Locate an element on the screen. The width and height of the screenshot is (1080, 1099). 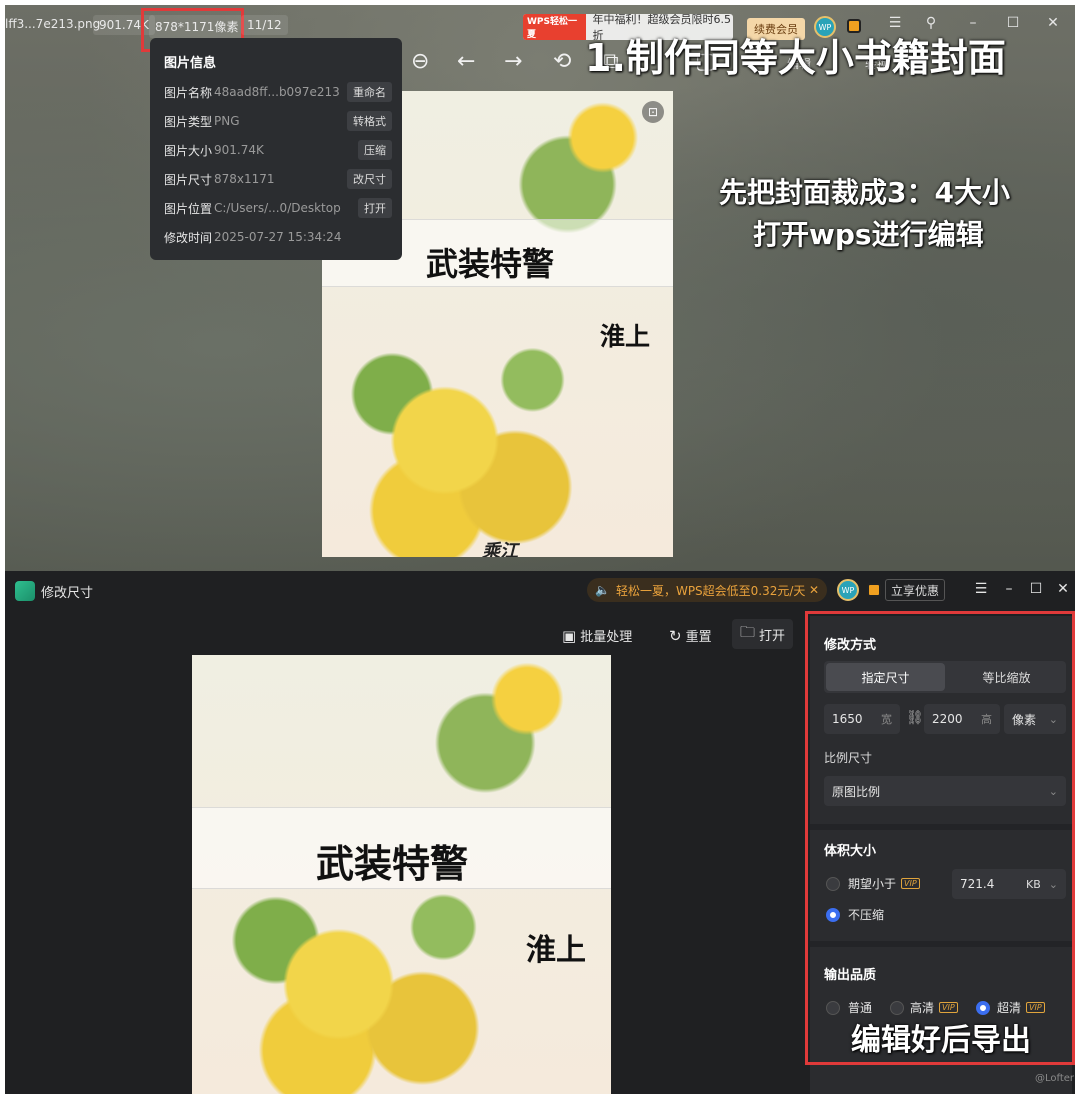
caption-line-2: 打开wps进行编辑 is located at coordinates (868, 234).